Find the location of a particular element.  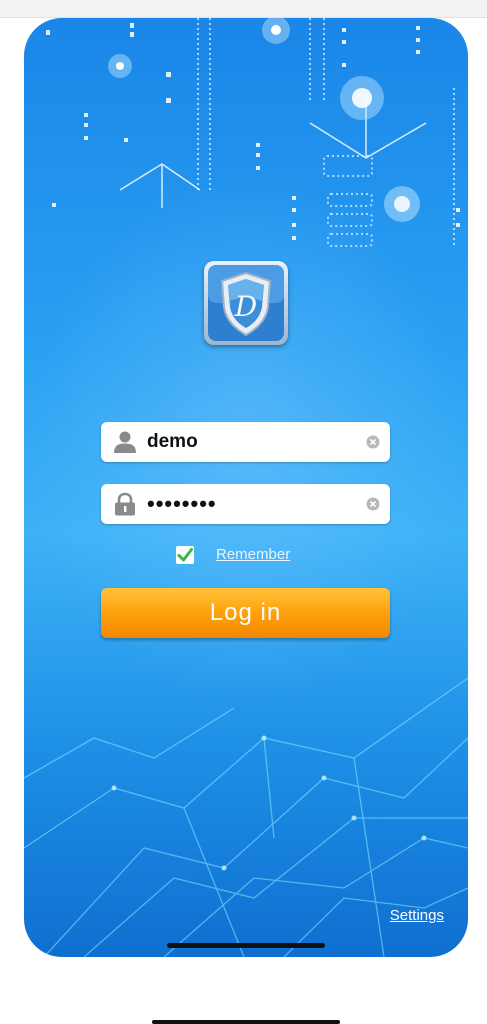

remember-checkbox is located at coordinates (185, 555).